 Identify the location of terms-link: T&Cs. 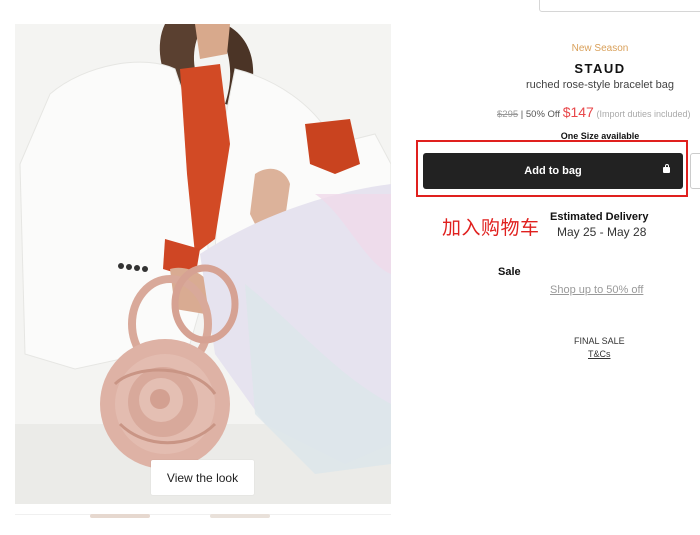
(599, 354).